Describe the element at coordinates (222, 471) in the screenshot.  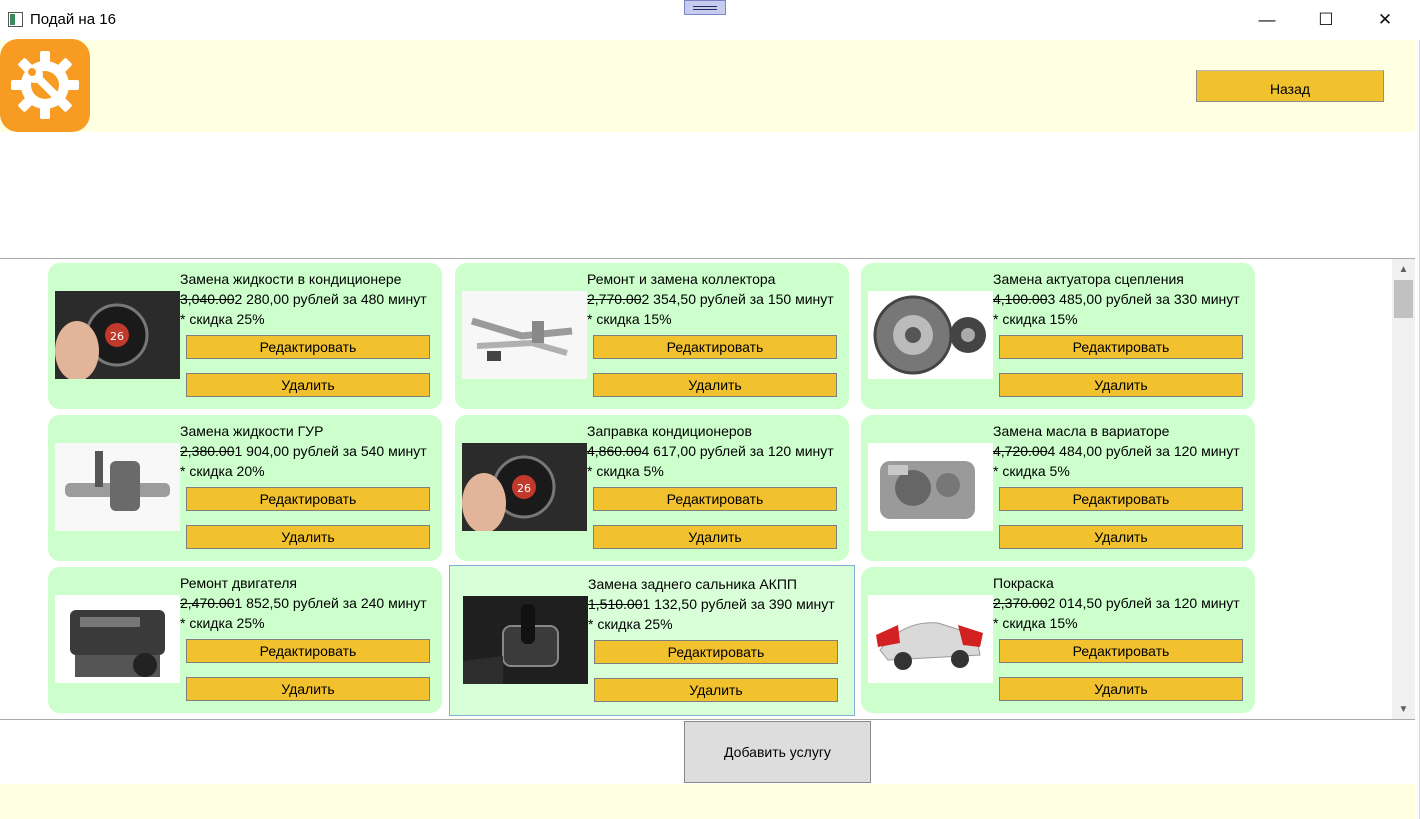
I see `discount-label: * скидка 20%` at that location.